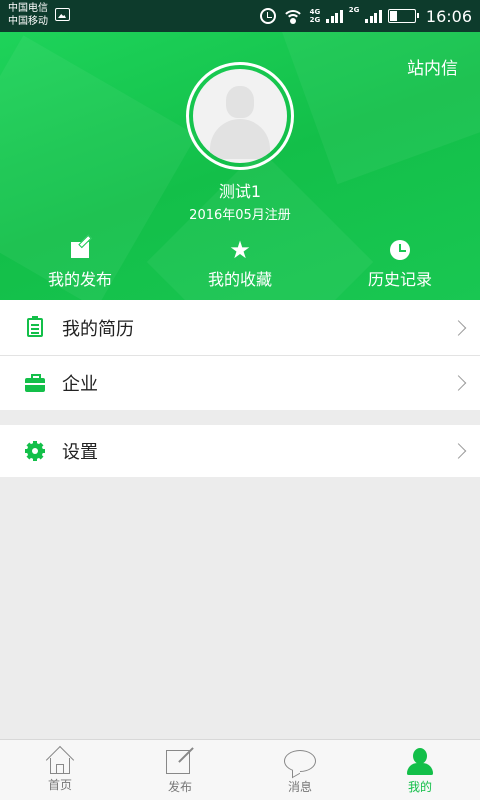 Image resolution: width=480 pixels, height=800 pixels. I want to click on status-icons: 4G 2G 2G 16:06, so click(365, 16).